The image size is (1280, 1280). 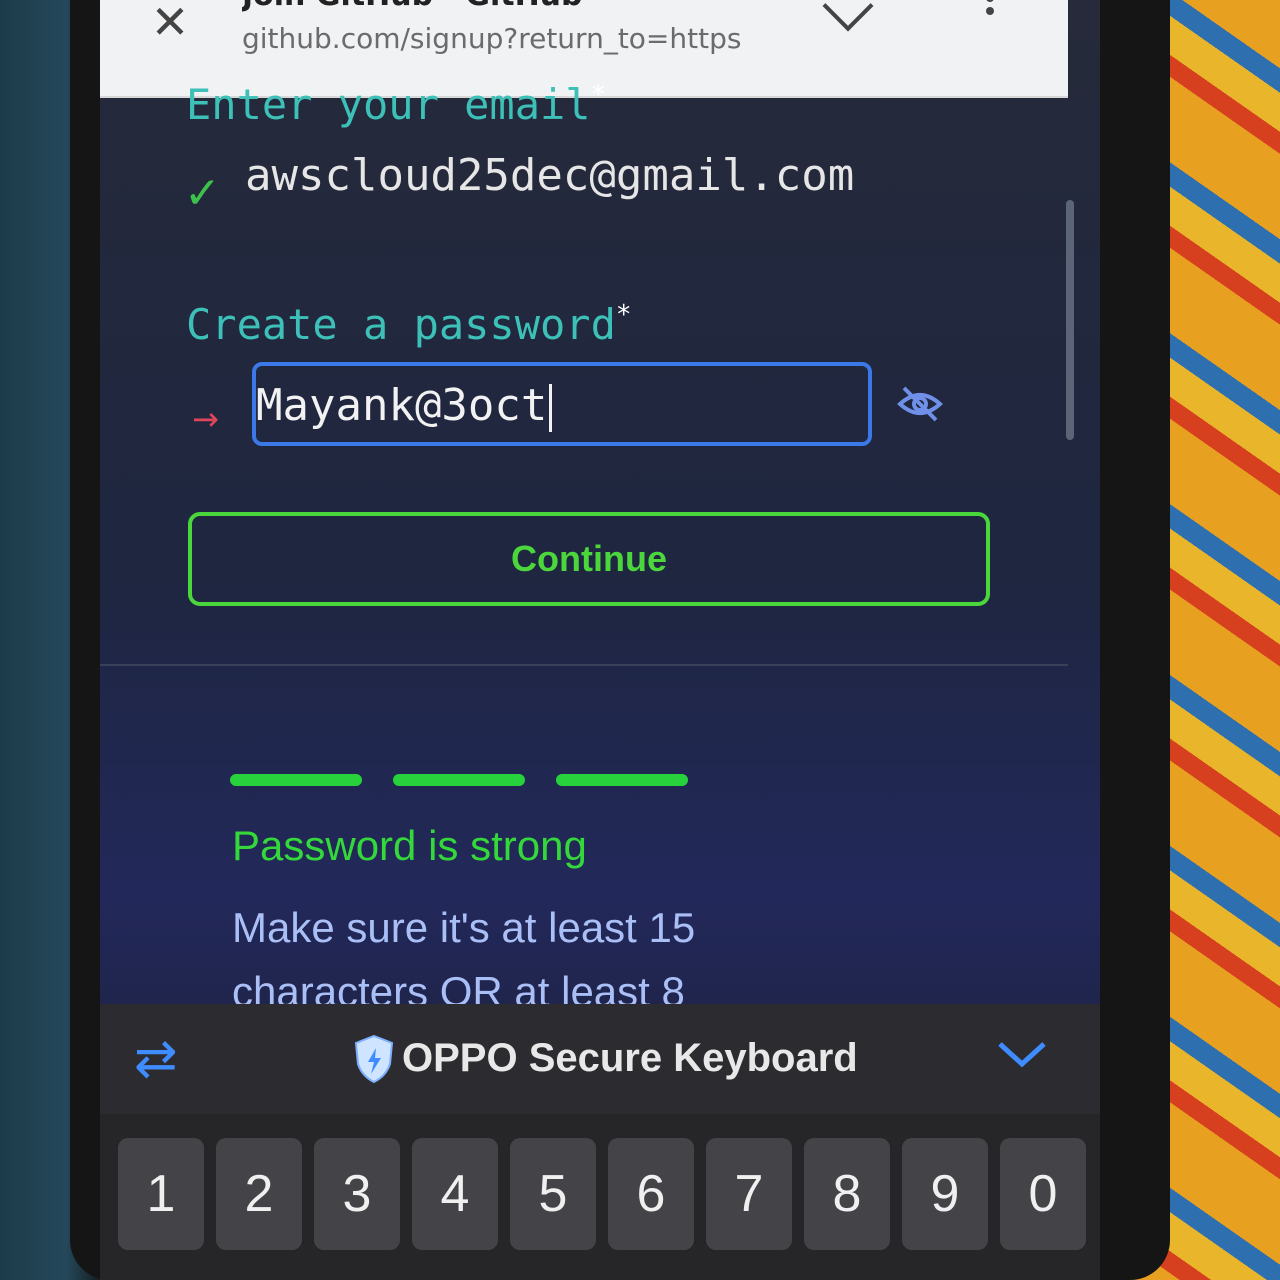 I want to click on number-key-row: 1 2 3 4 5 6 7 8 9 0, so click(x=602, y=1194).